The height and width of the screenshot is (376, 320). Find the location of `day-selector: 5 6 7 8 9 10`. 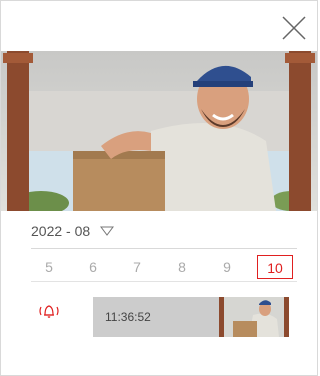

day-selector: 5 6 7 8 9 10 is located at coordinates (164, 267).